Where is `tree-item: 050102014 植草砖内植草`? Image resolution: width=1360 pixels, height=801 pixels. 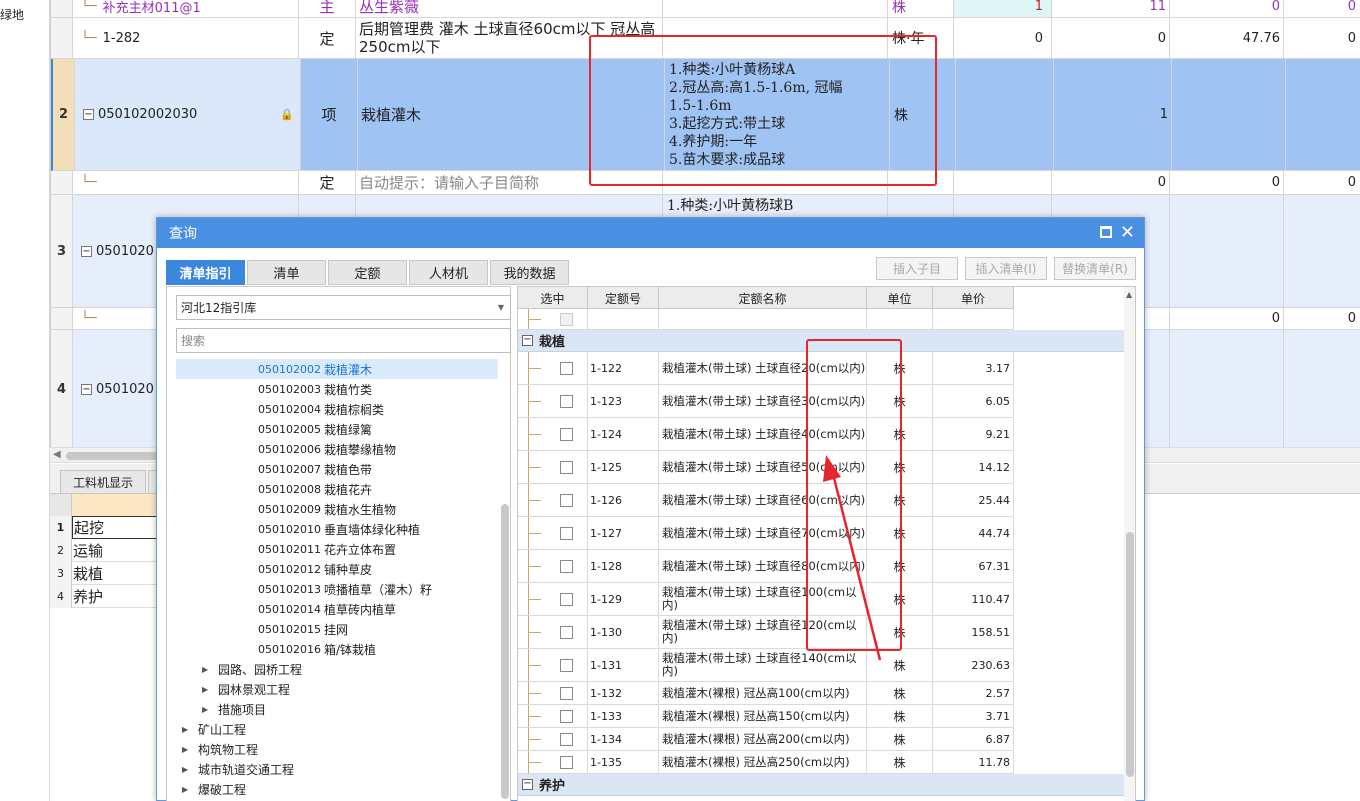 tree-item: 050102014 植草砖内植草 is located at coordinates (337, 609).